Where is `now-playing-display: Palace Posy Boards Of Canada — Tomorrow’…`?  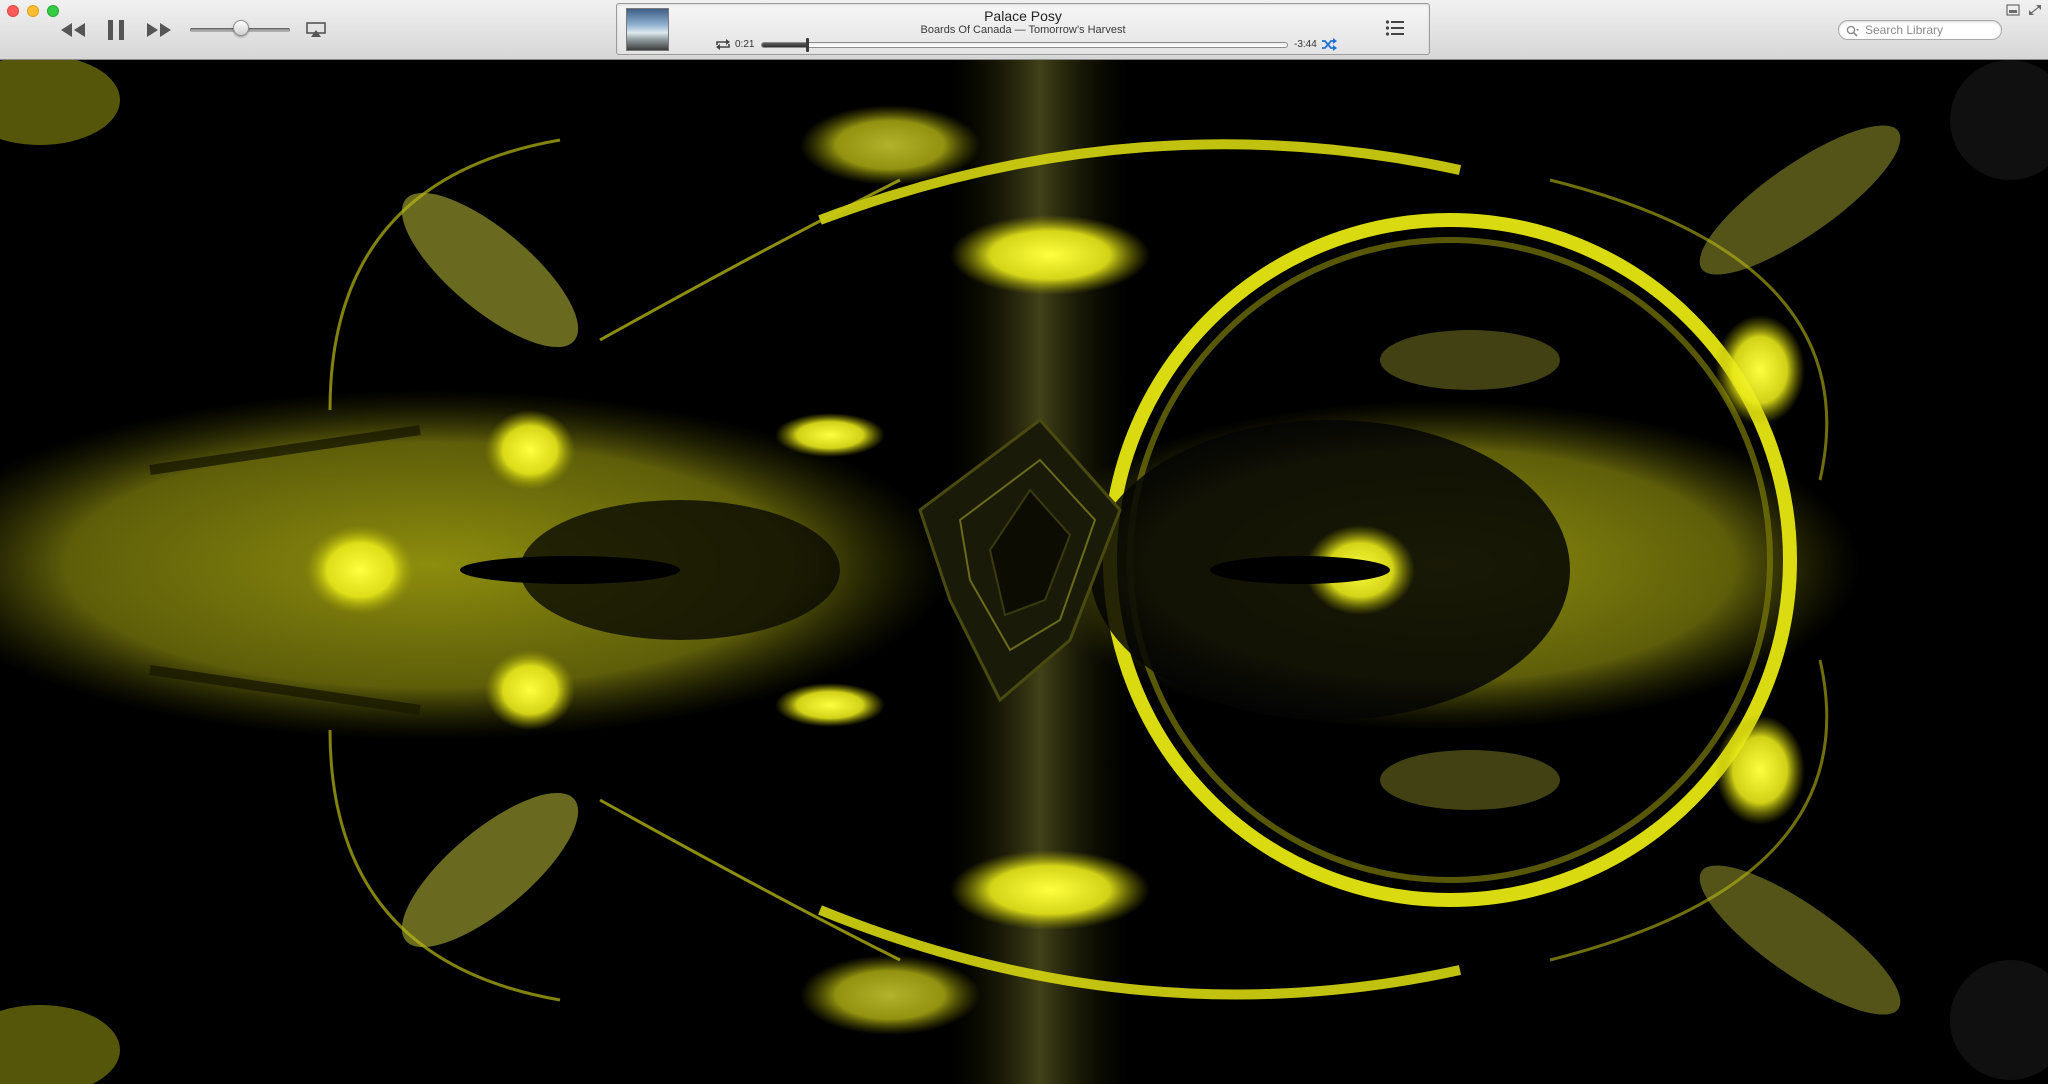 now-playing-display: Palace Posy Boards Of Canada — Tomorrow’… is located at coordinates (1023, 29).